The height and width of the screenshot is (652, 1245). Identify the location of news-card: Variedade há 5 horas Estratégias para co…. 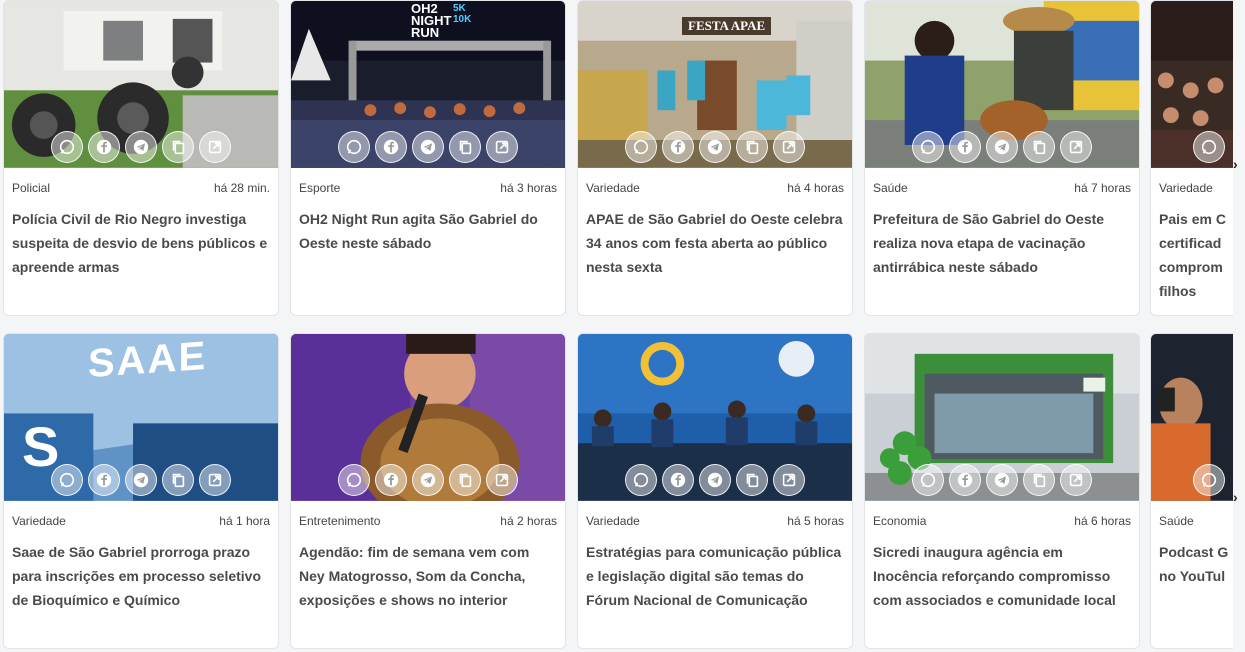
(715, 491).